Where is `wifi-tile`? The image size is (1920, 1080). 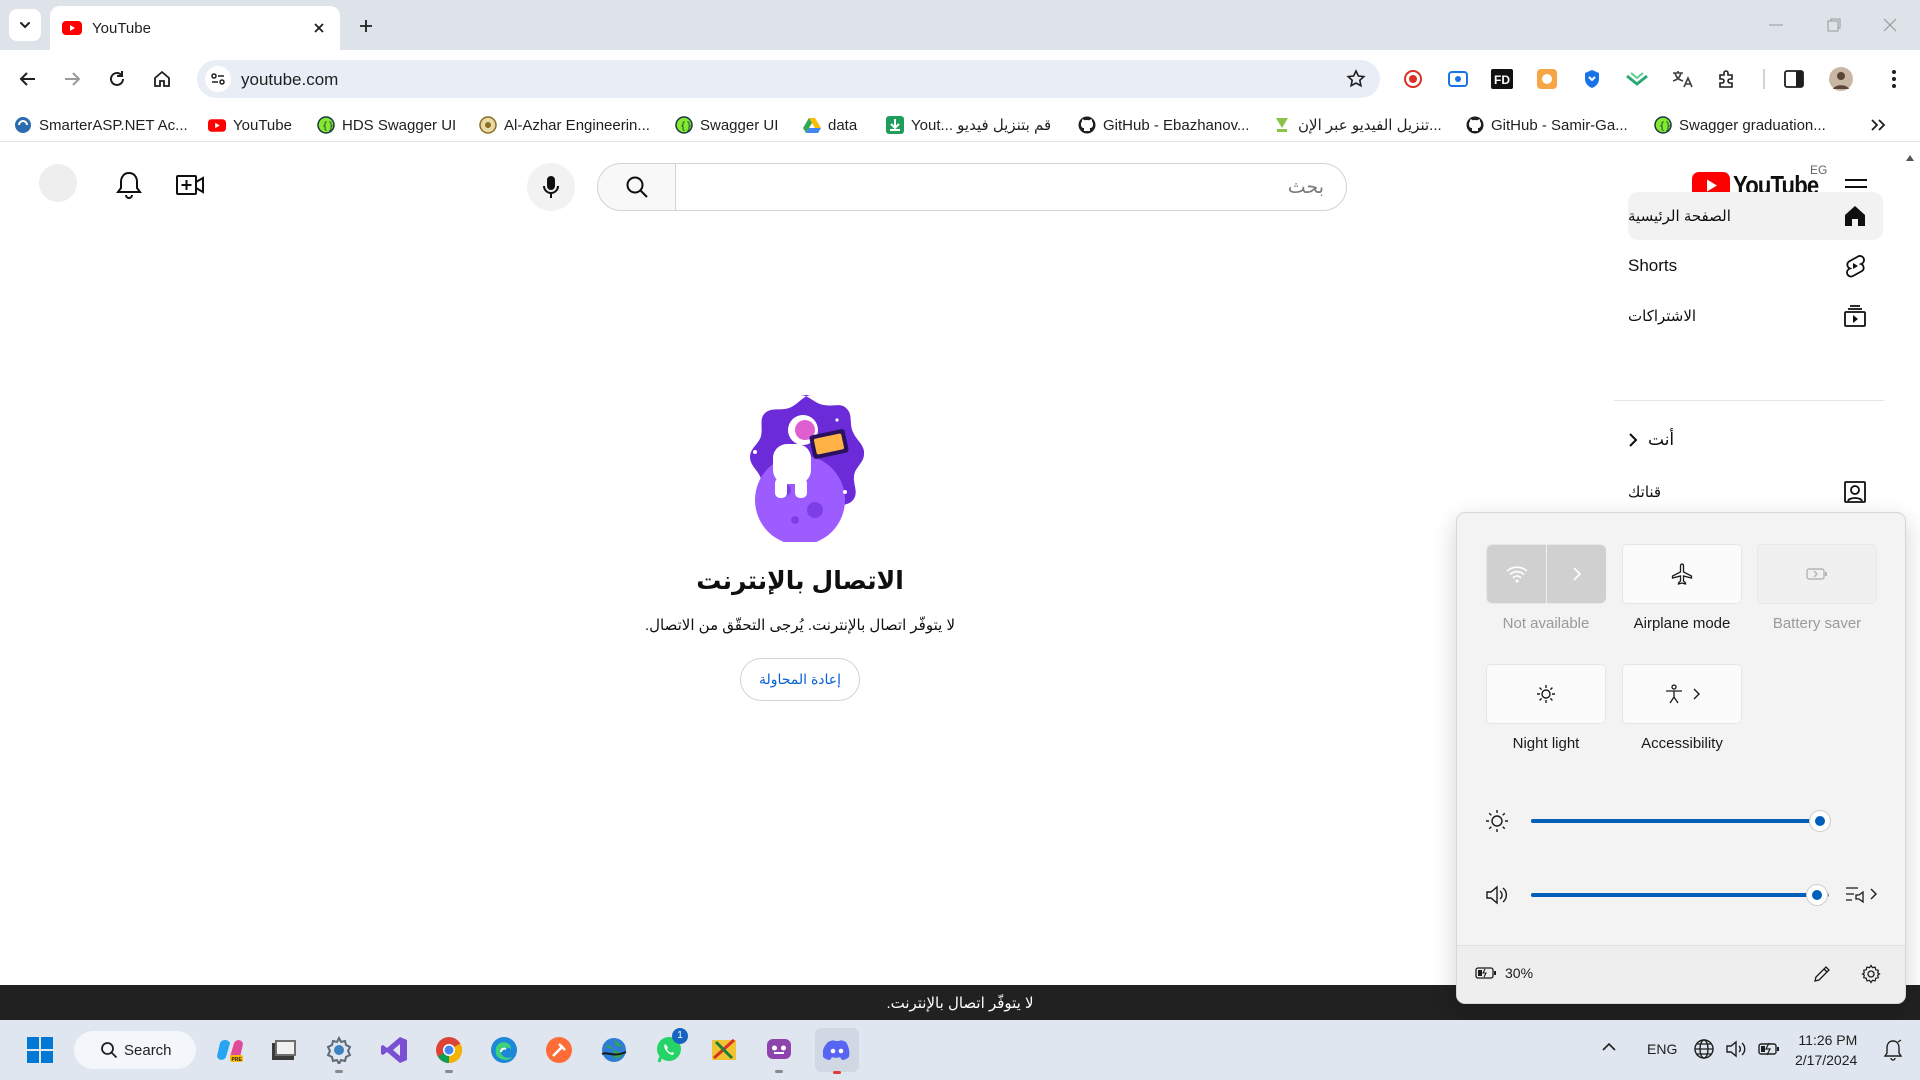
wifi-tile is located at coordinates (1546, 574).